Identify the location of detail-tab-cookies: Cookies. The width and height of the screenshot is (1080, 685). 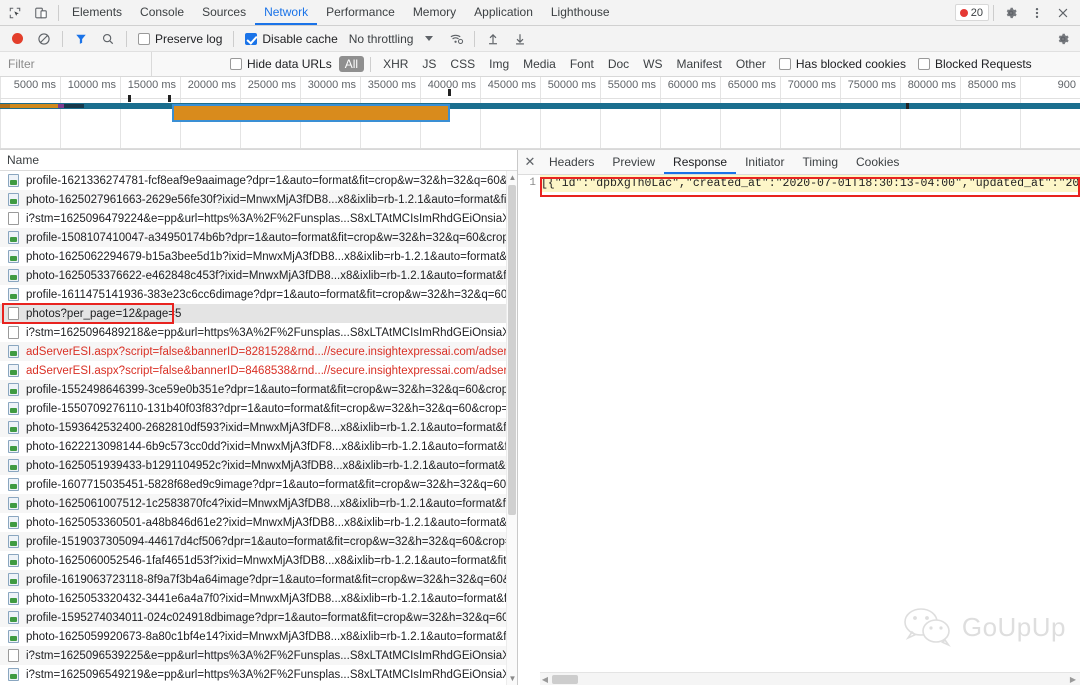
(877, 162).